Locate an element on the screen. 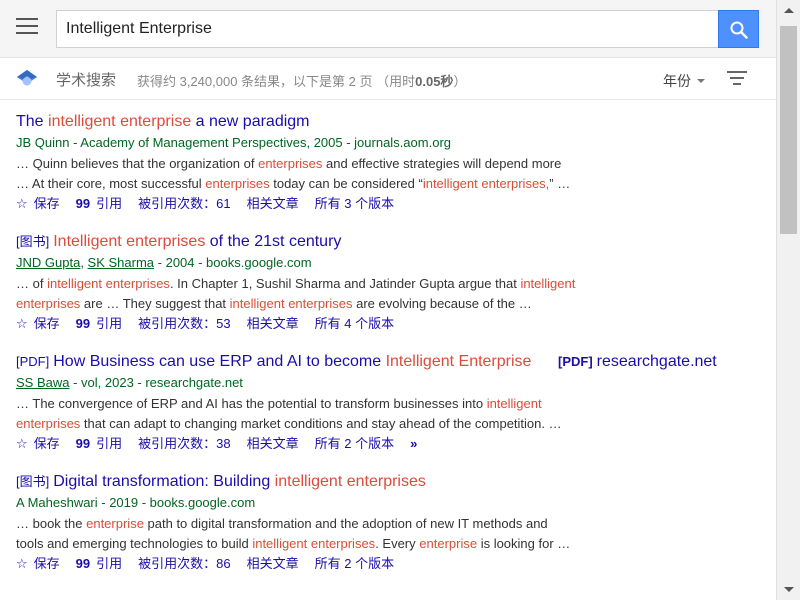 The height and width of the screenshot is (600, 800). search-button is located at coordinates (738, 29).